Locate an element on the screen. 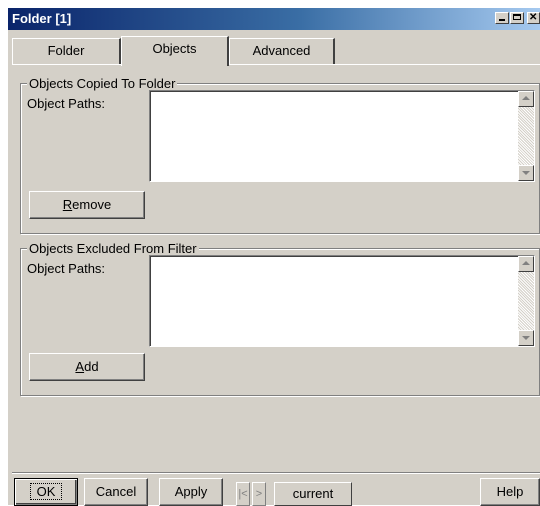  apply-button: Apply is located at coordinates (191, 492).